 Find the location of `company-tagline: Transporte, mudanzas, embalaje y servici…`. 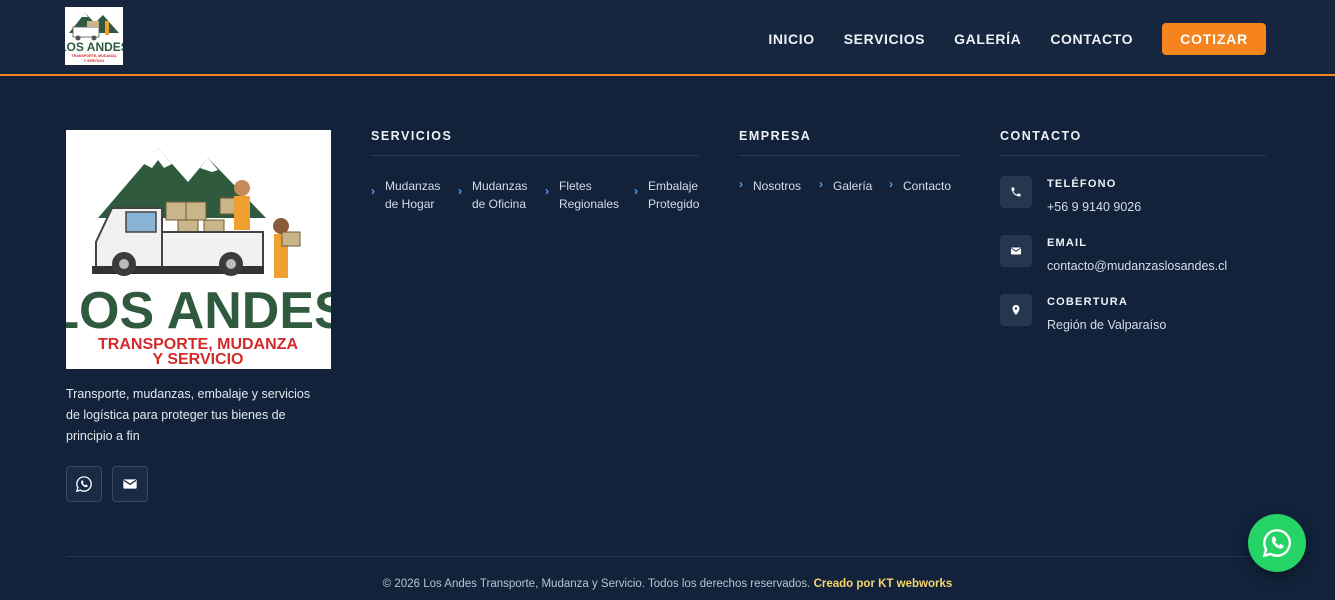

company-tagline: Transporte, mudanzas, embalaje y servici… is located at coordinates (188, 415).